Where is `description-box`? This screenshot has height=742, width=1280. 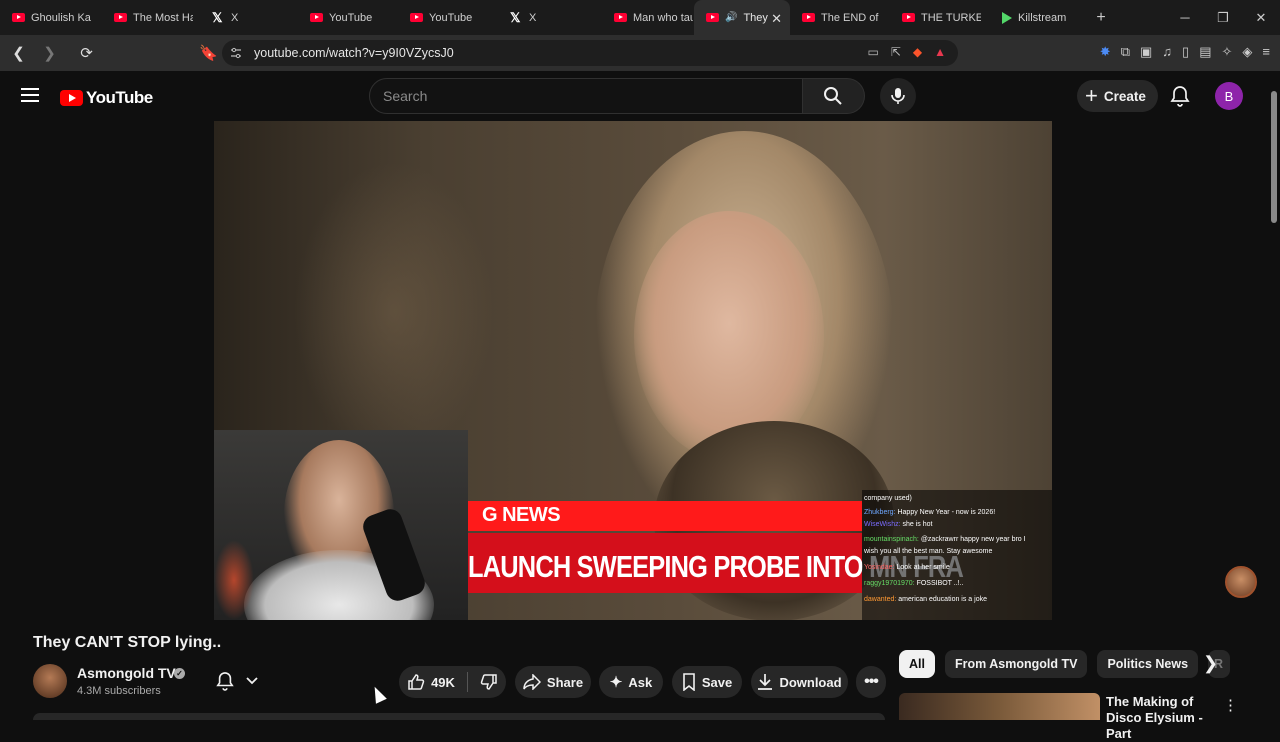
description-box is located at coordinates (459, 716).